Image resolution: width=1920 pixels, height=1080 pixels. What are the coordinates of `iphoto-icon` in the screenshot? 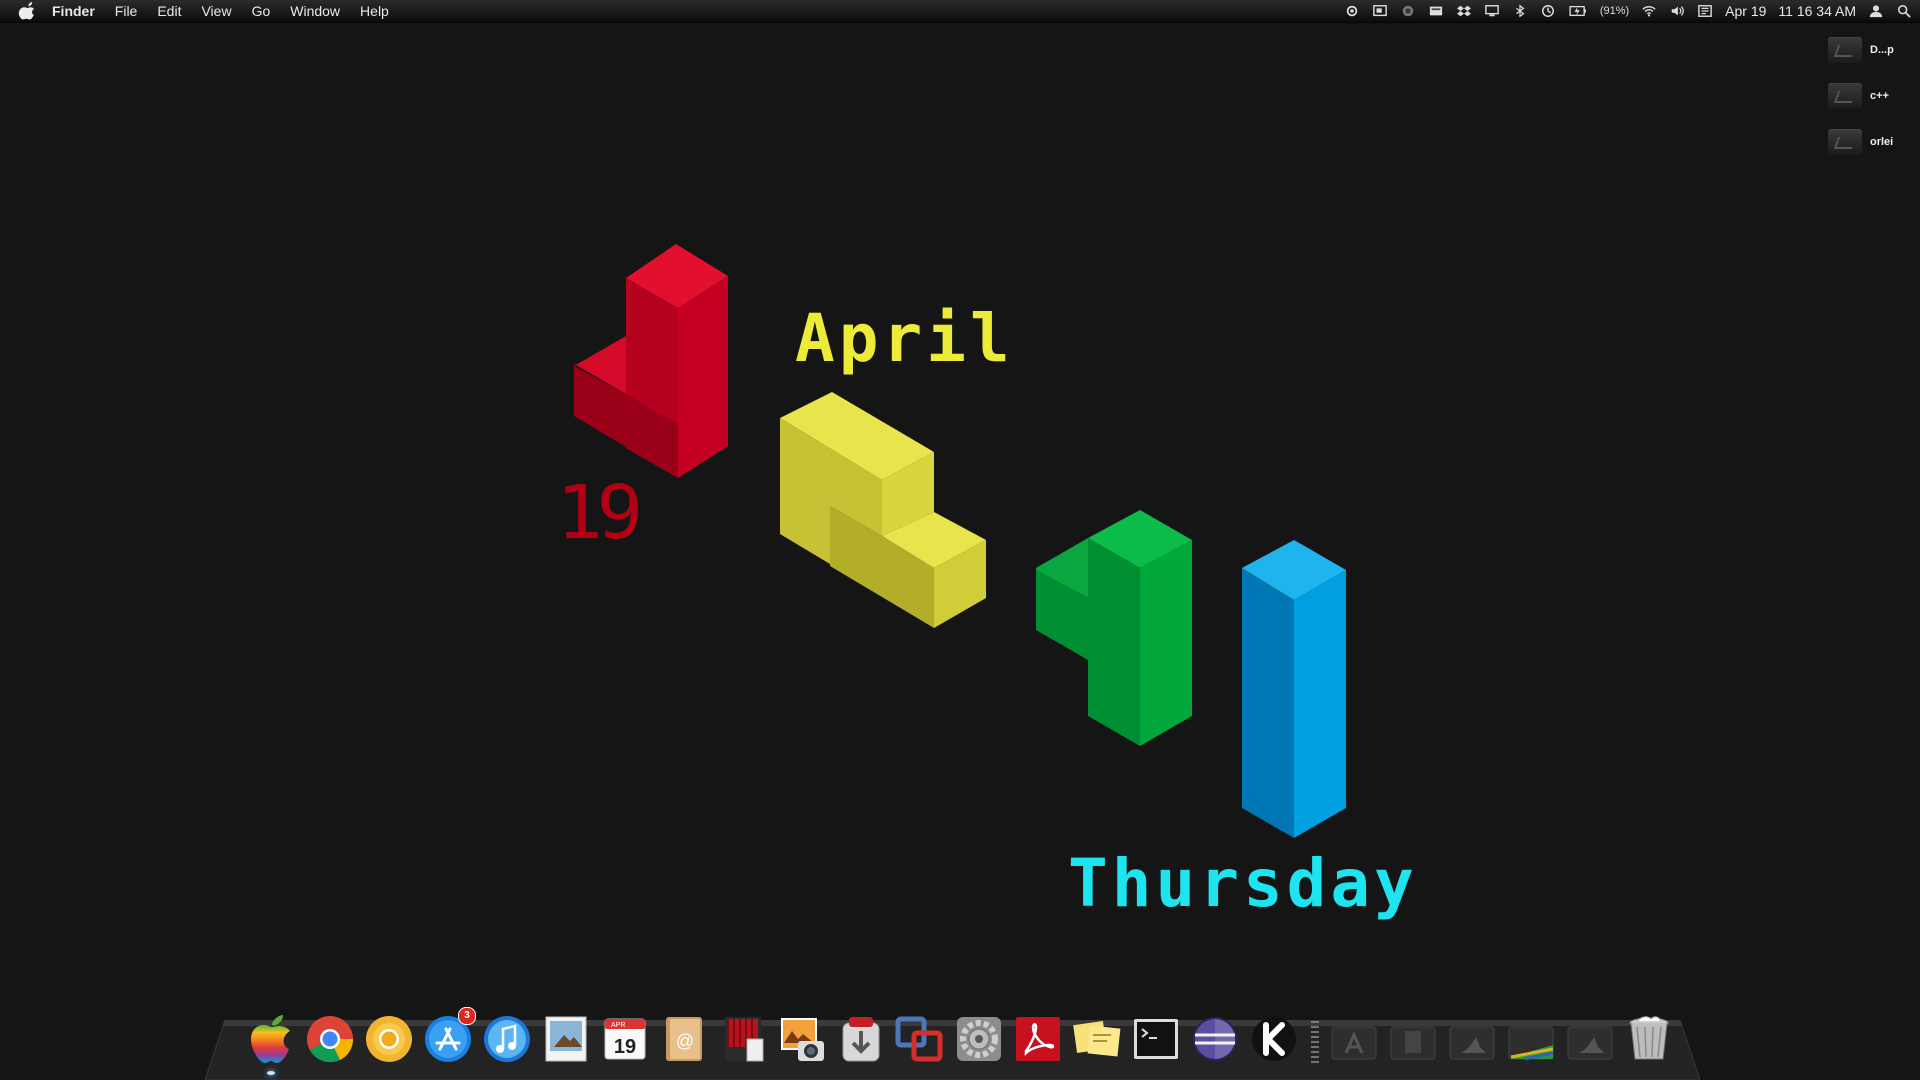 It's located at (802, 1039).